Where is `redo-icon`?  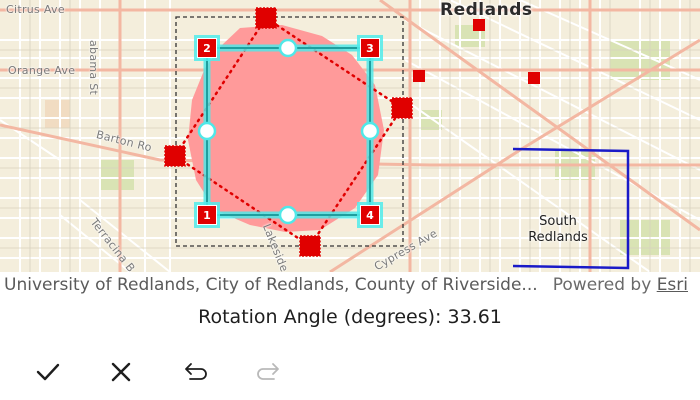 redo-icon is located at coordinates (268, 371).